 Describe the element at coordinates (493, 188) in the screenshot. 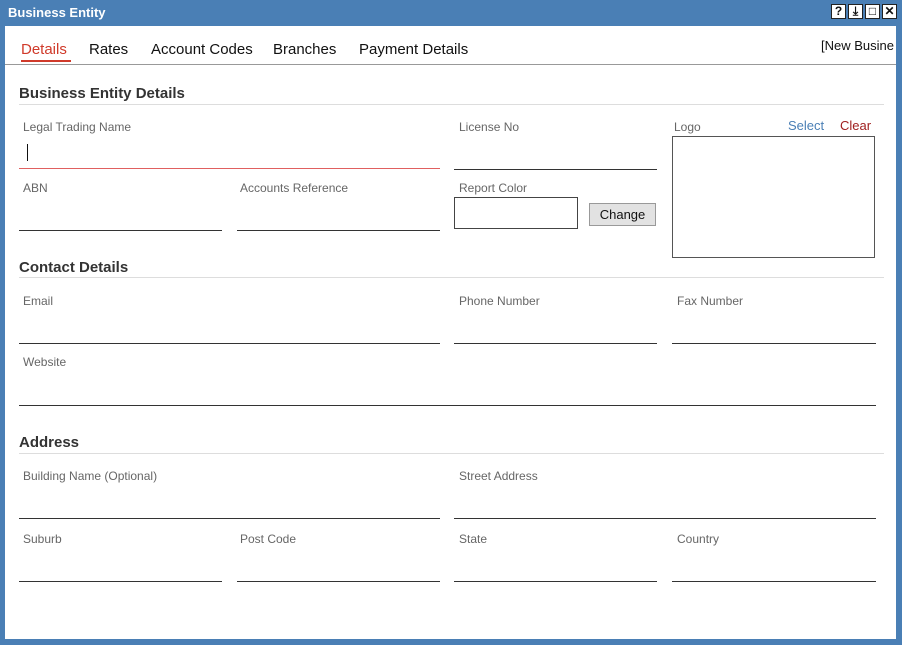

I see `report-color-label: Report Color` at that location.